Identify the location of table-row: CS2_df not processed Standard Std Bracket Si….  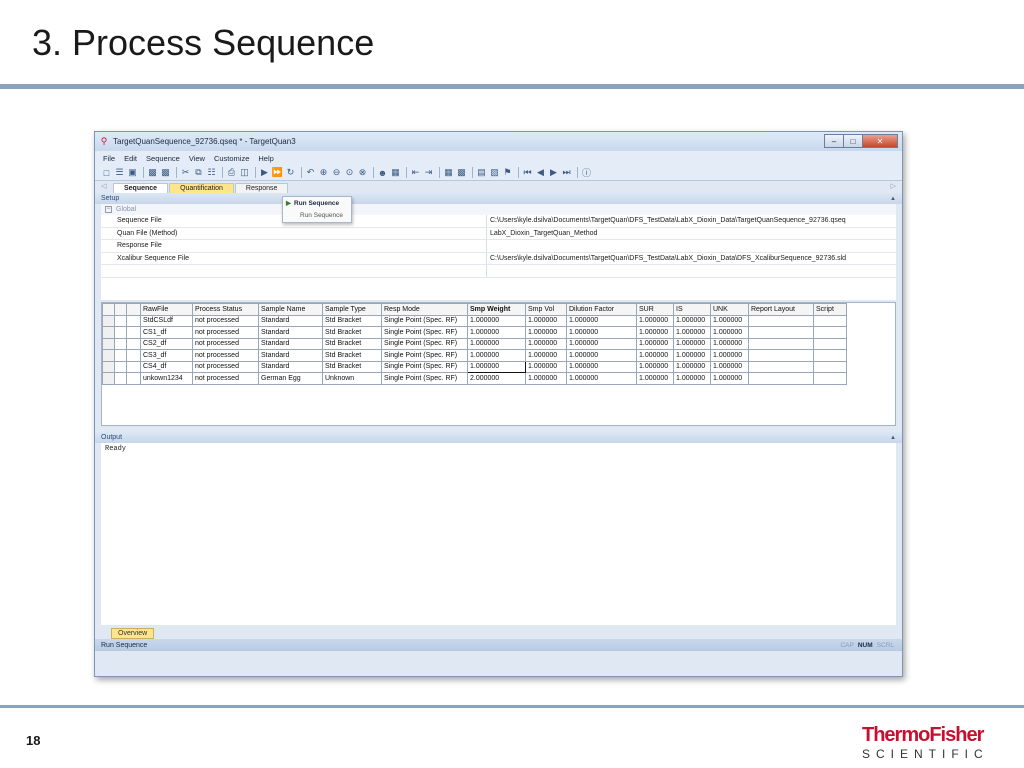
(474, 343).